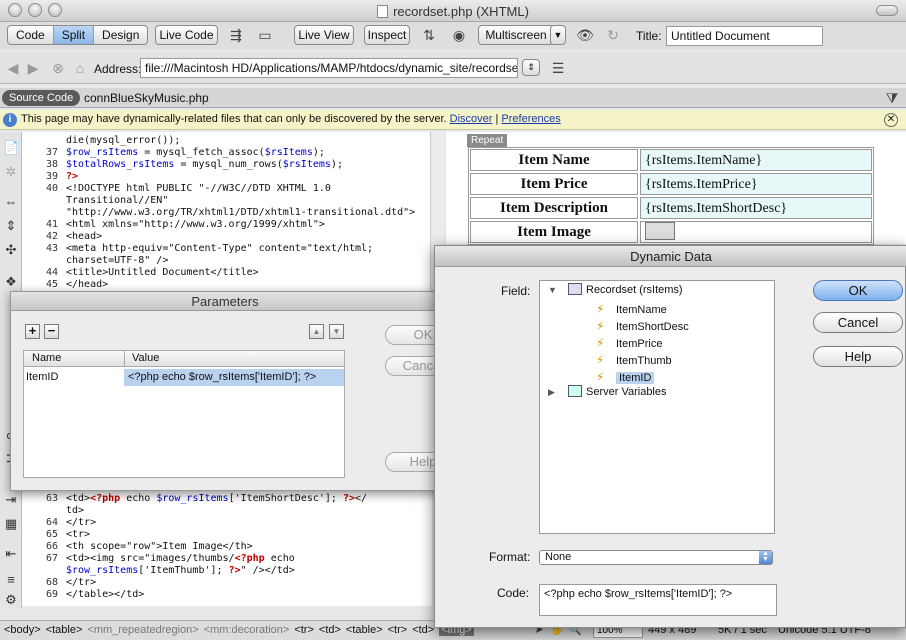  I want to click on live-code-button: Live Code, so click(186, 35).